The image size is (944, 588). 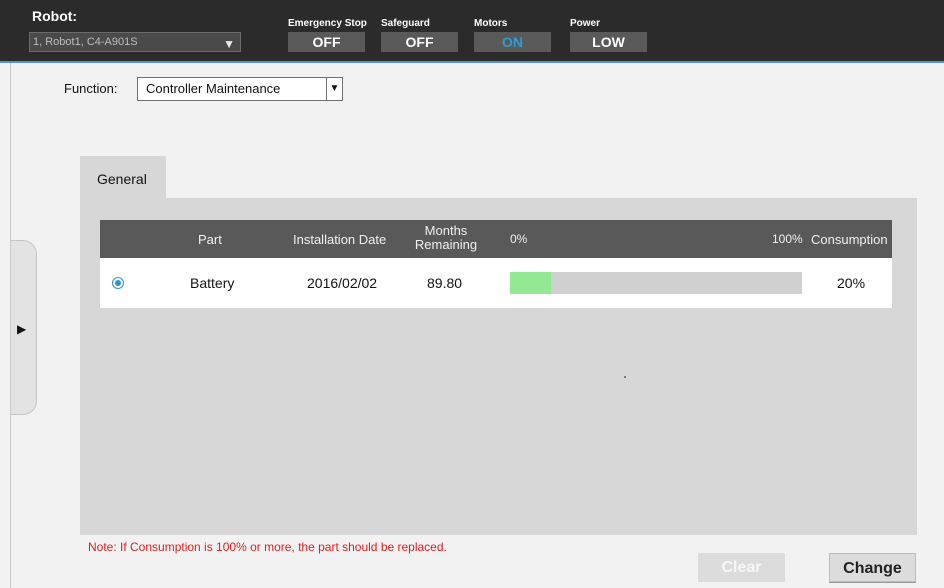 I want to click on play-arrow-icon: ▶, so click(x=22, y=329).